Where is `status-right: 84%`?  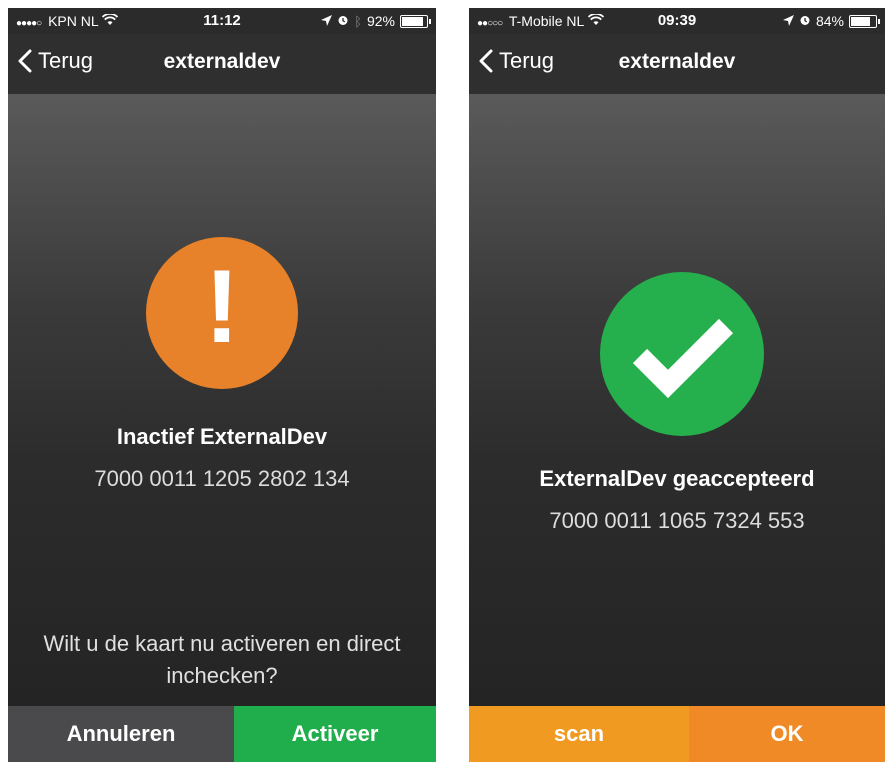 status-right: 84% is located at coordinates (831, 21).